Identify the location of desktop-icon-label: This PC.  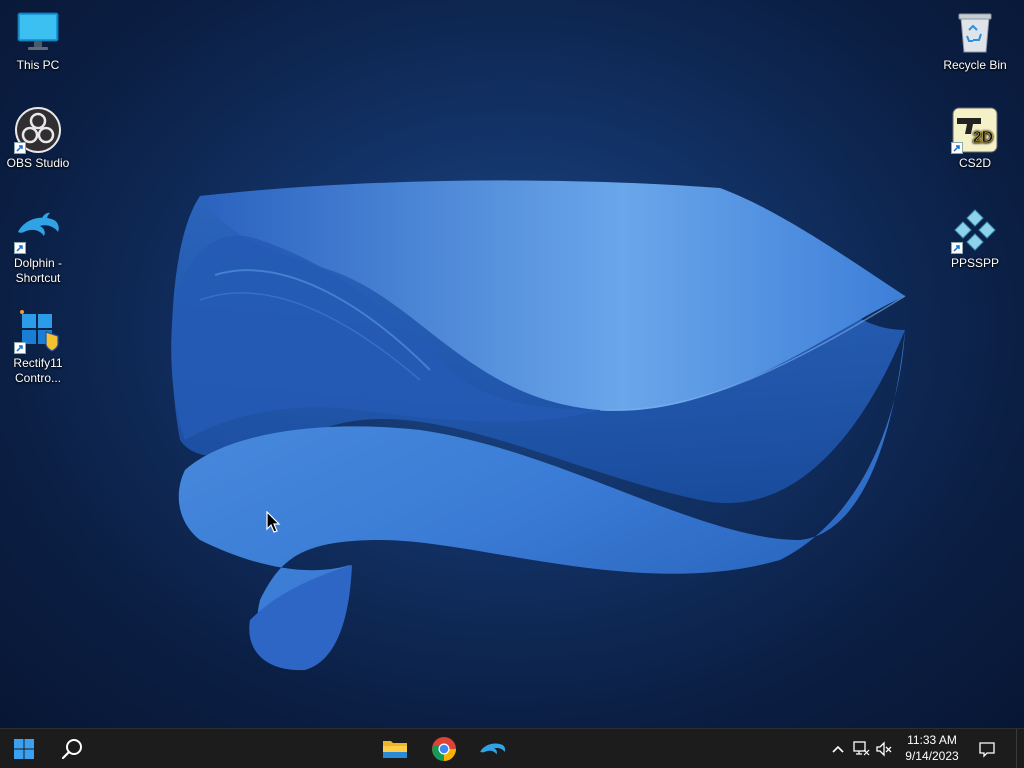
(38, 65).